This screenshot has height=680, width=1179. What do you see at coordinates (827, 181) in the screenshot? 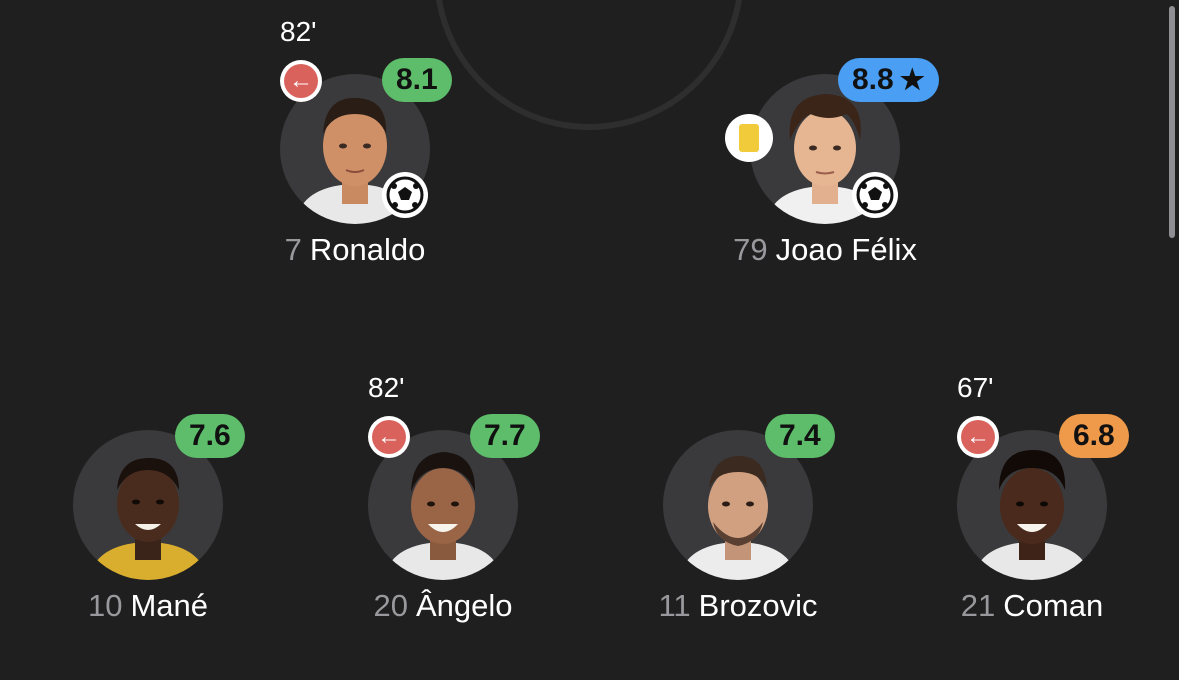
I see `player-card-joao-felix: 8.8 ★ 79 Joao Félix` at bounding box center [827, 181].